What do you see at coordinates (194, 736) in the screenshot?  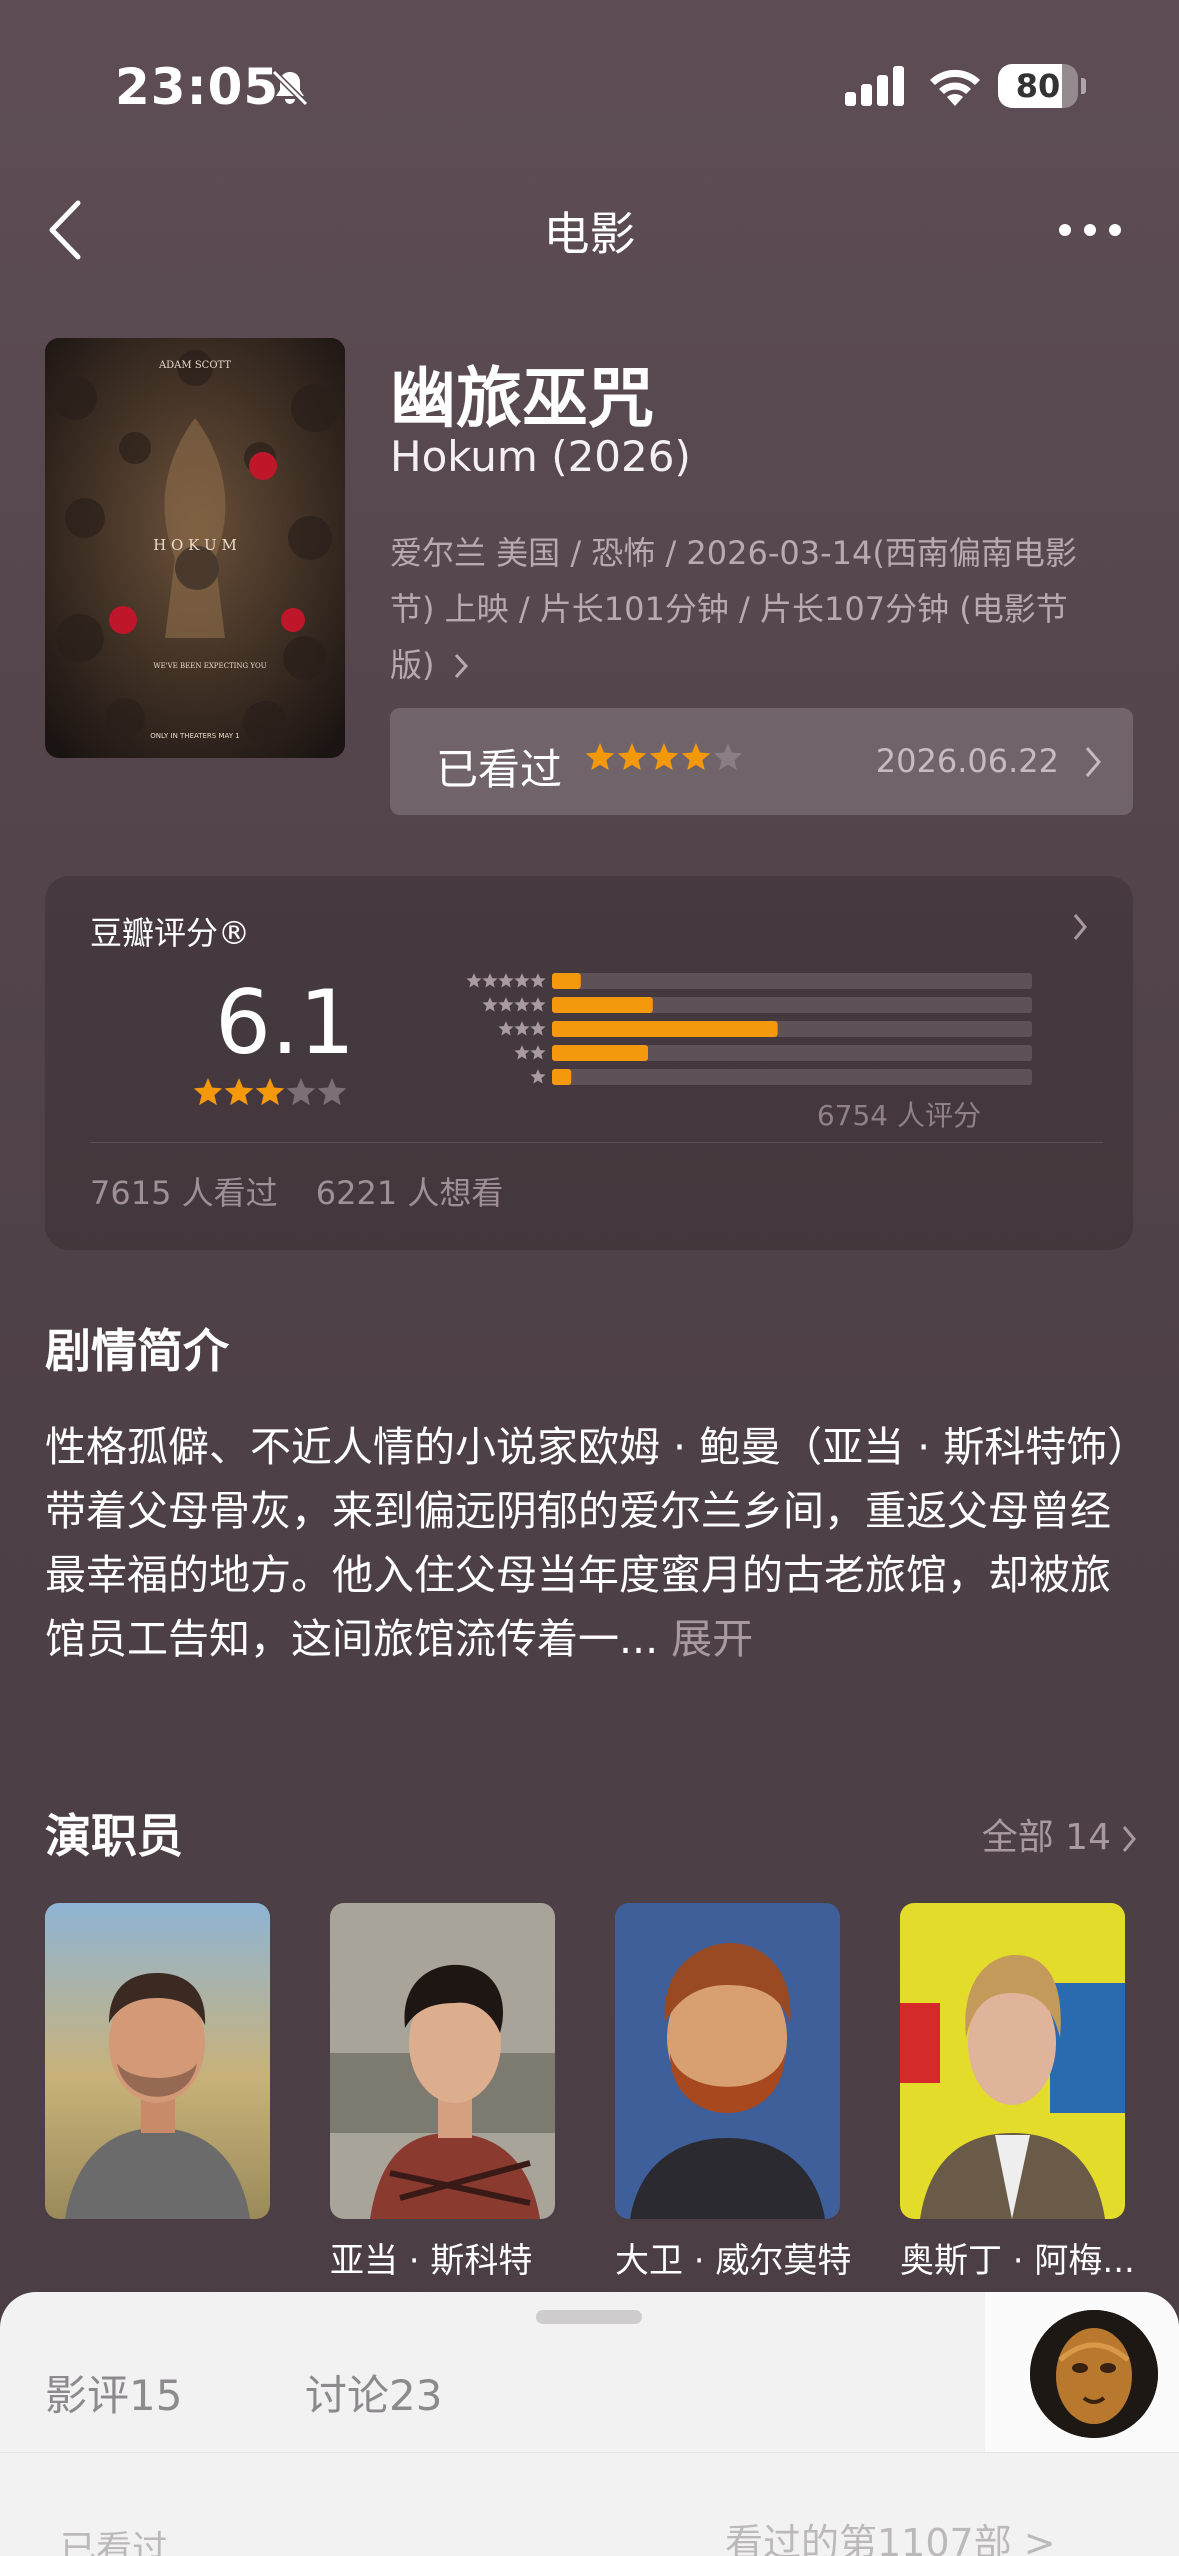 I see `poster-release-text: ONLY IN THEATERS MAY 1` at bounding box center [194, 736].